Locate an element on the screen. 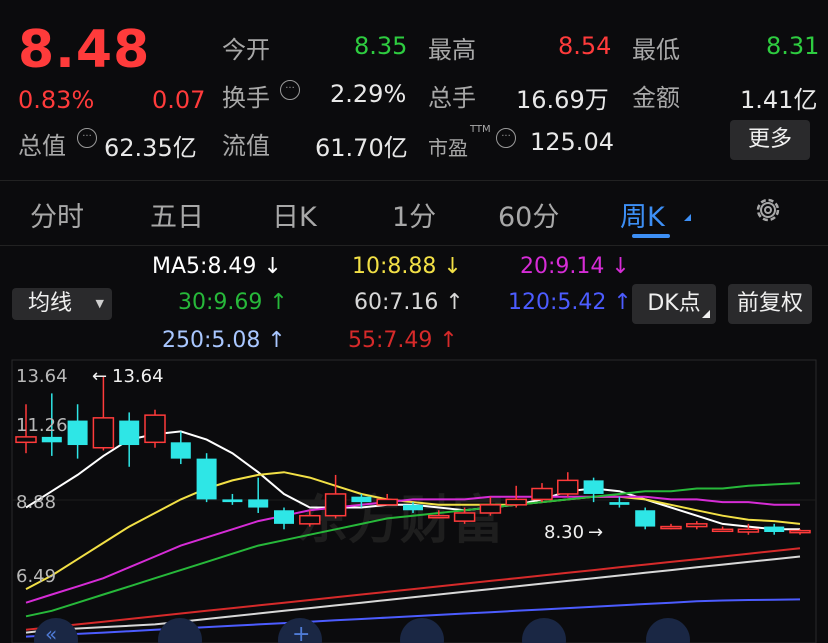 This screenshot has height=643, width=828. label-float-cap: 流值 is located at coordinates (246, 146).